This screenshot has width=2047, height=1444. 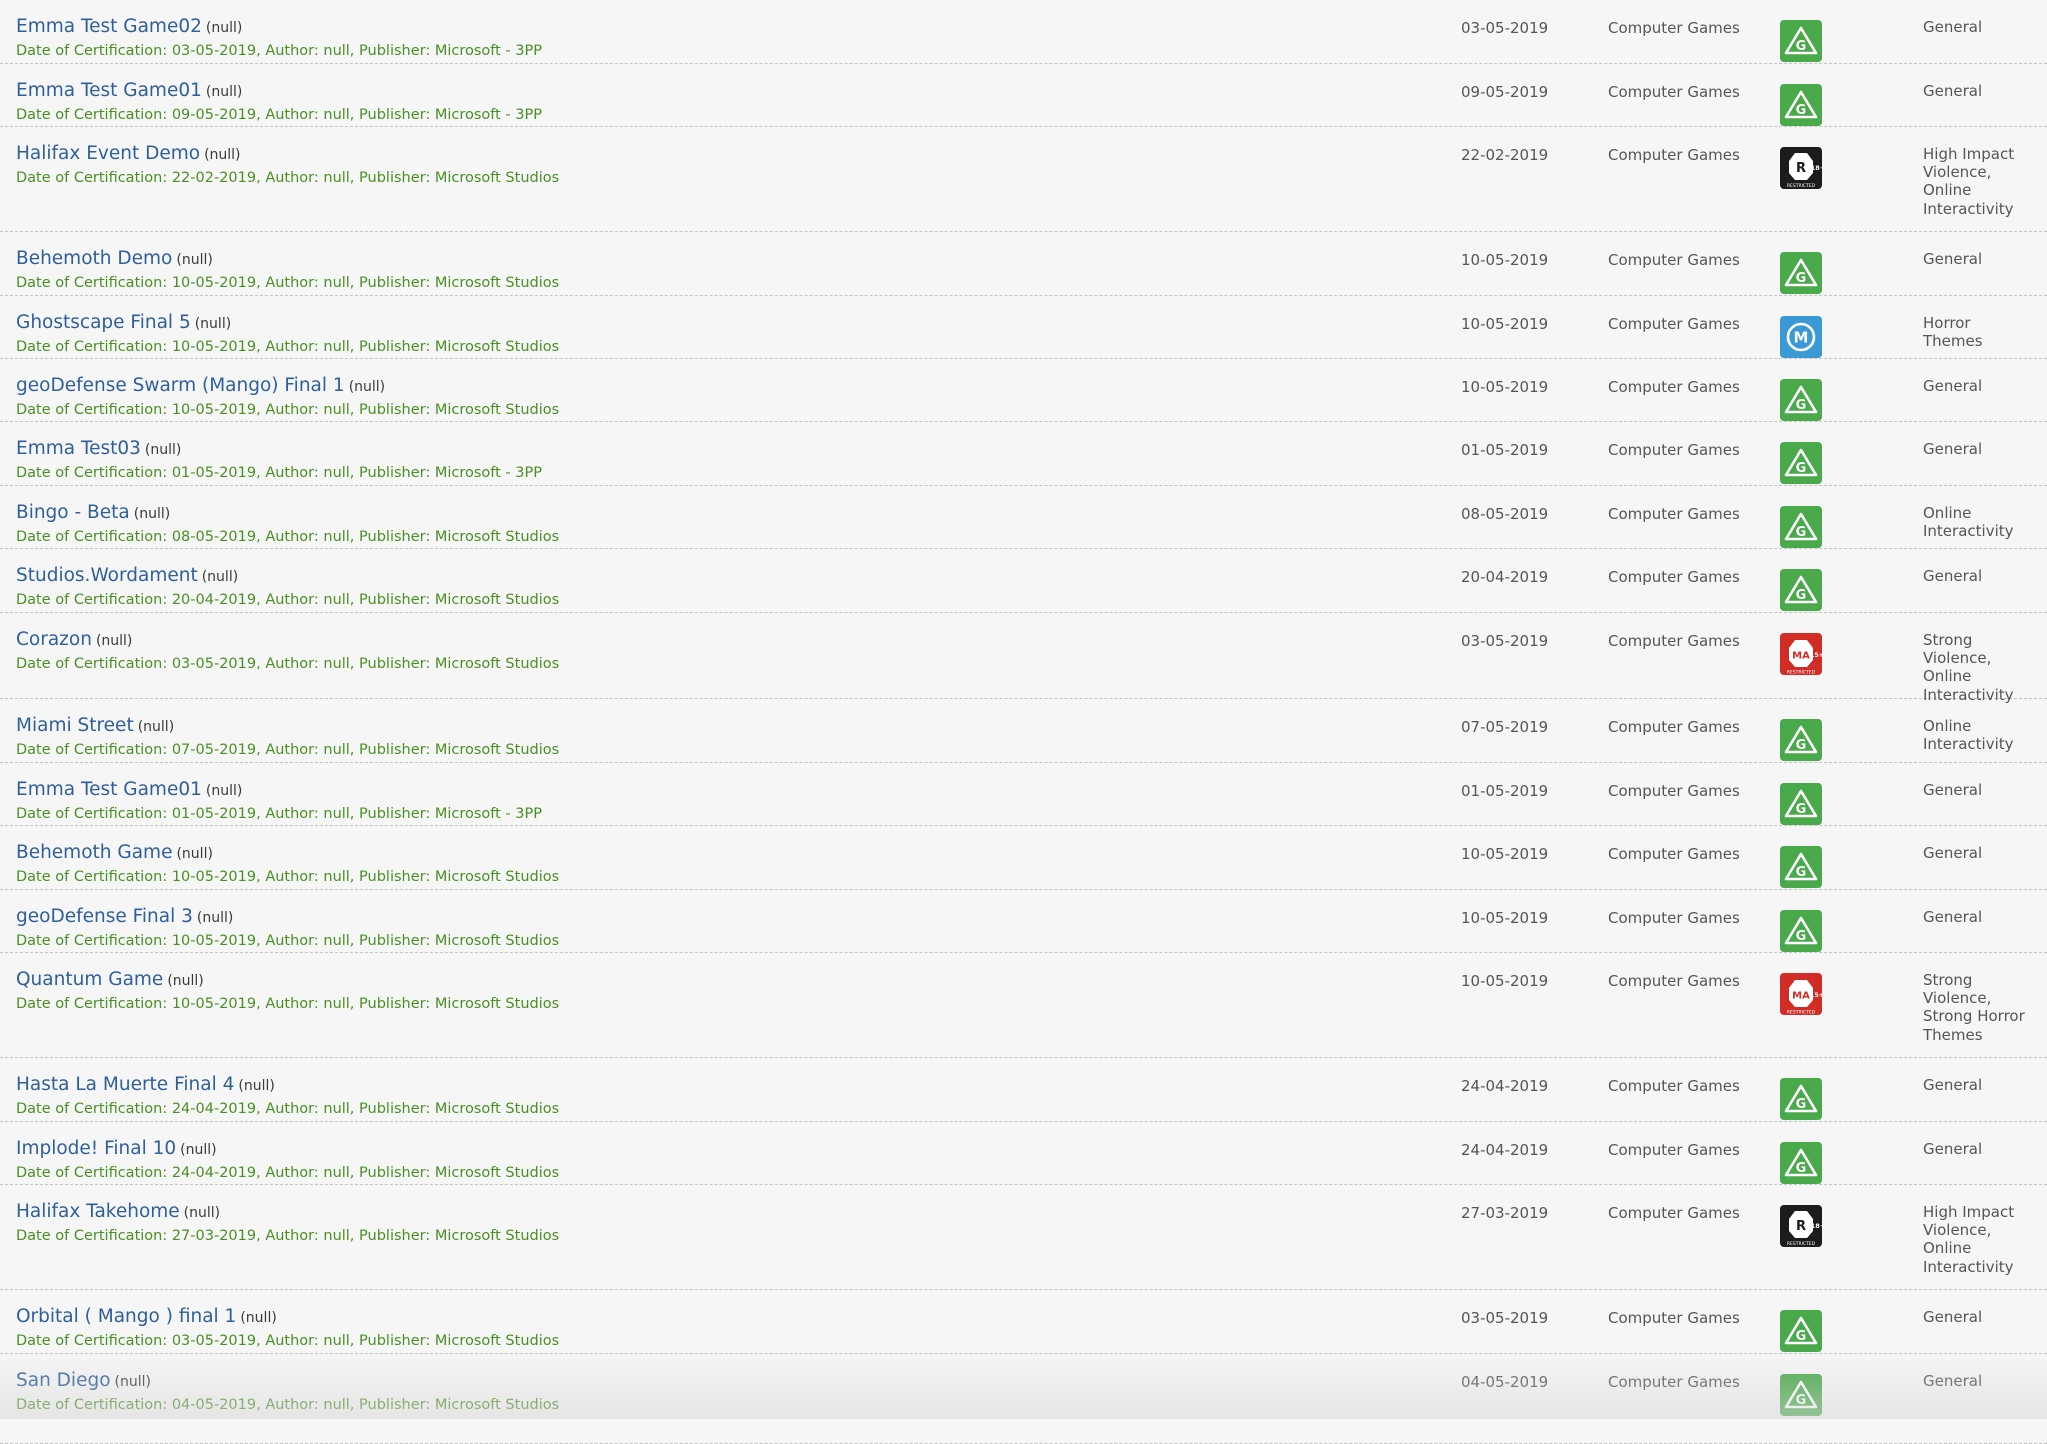 What do you see at coordinates (107, 575) in the screenshot?
I see `game-title-link: Studios.Wordament` at bounding box center [107, 575].